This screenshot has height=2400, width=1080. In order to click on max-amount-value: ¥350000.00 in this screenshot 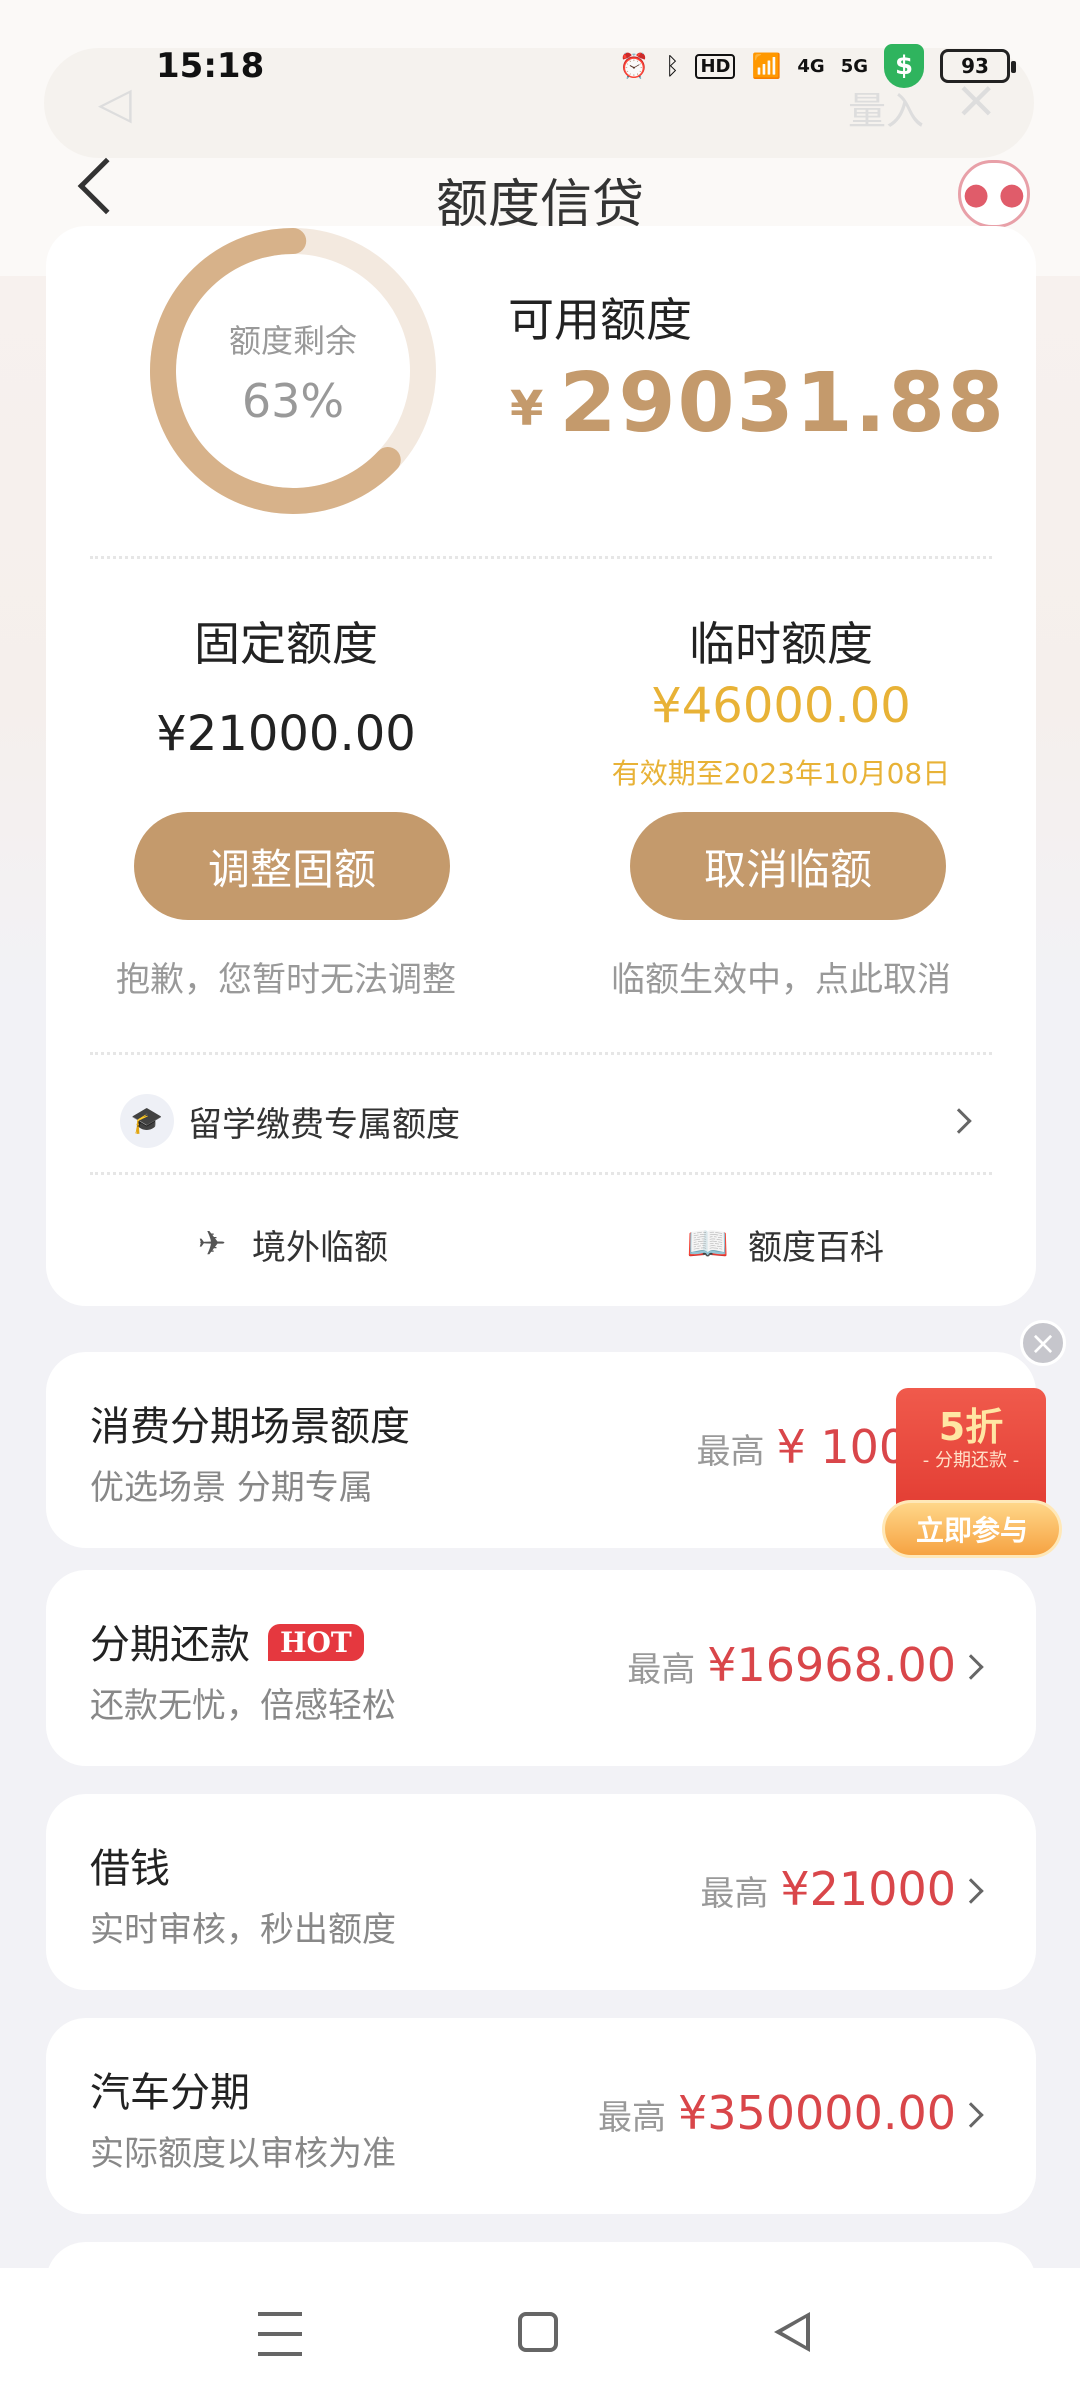, I will do `click(816, 2113)`.